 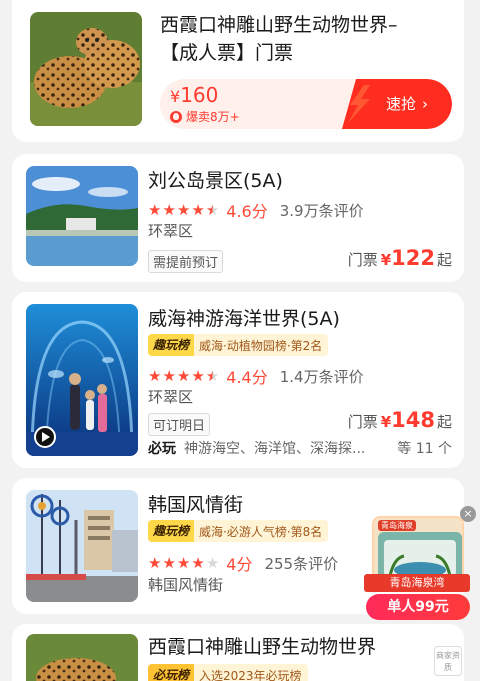 What do you see at coordinates (186, 585) in the screenshot?
I see `district: 韩国风情街` at bounding box center [186, 585].